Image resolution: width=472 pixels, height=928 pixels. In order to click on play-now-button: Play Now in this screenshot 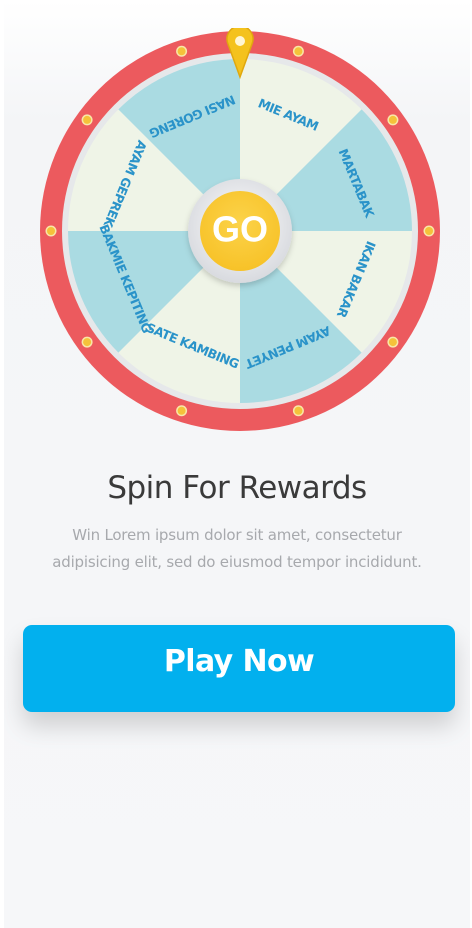, I will do `click(239, 668)`.